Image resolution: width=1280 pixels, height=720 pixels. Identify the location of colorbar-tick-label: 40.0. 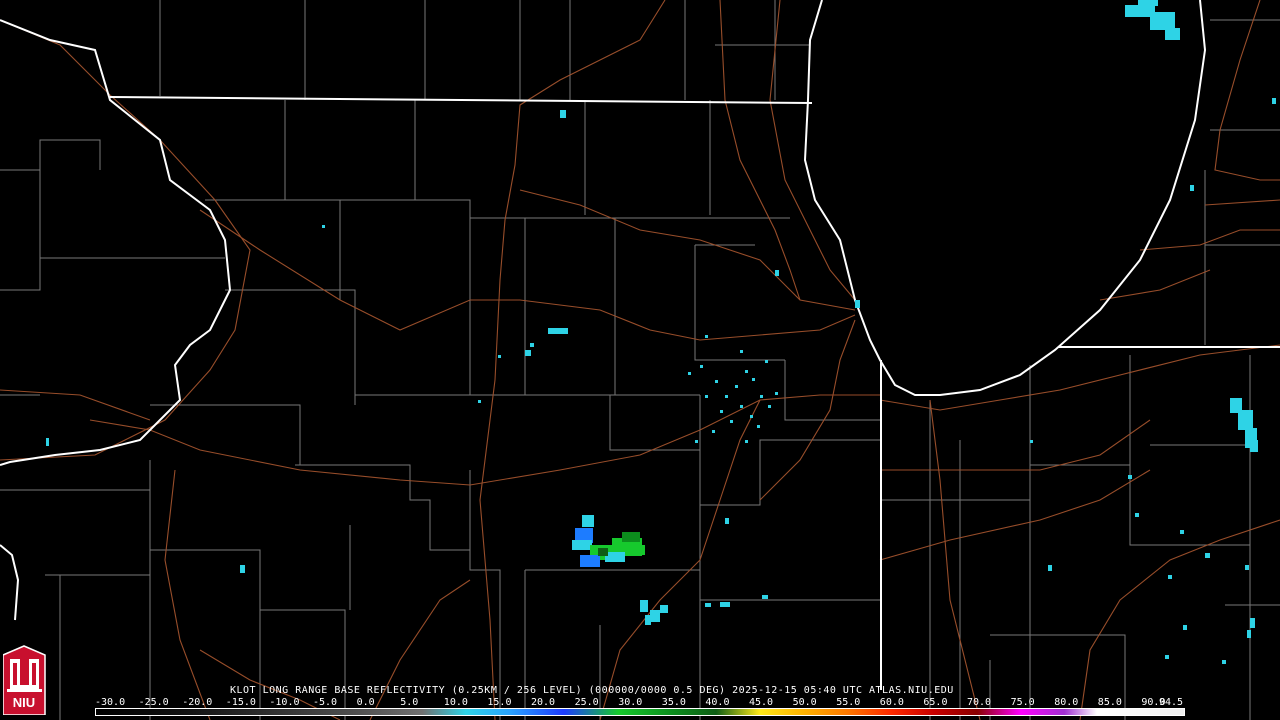
(717, 702).